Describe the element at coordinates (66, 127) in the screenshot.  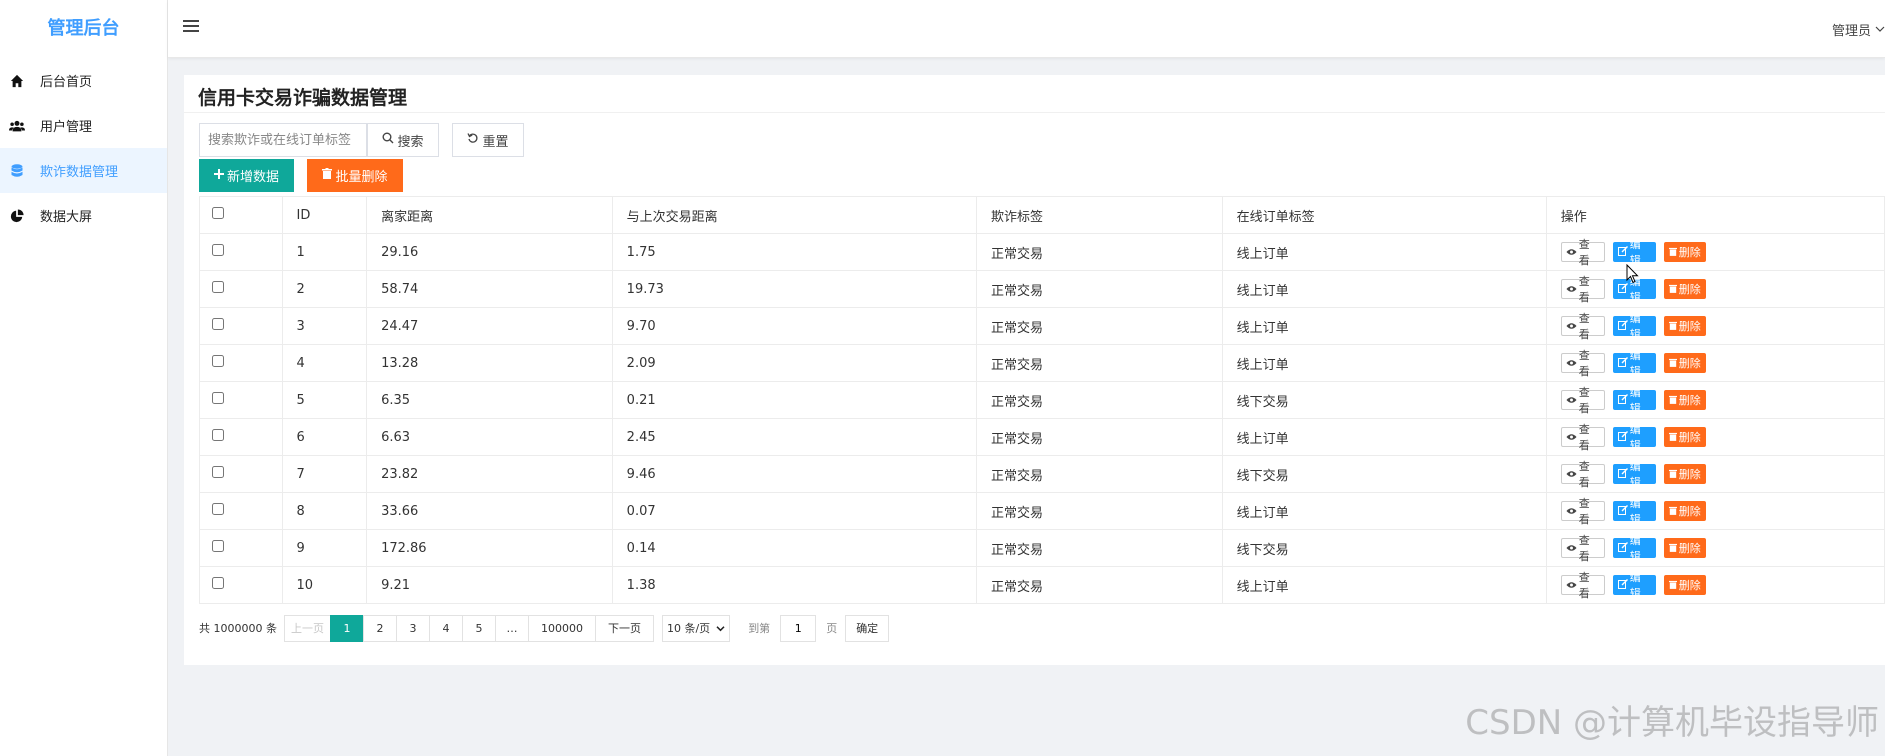
I see `sidebar-item-label: 用户管理` at that location.